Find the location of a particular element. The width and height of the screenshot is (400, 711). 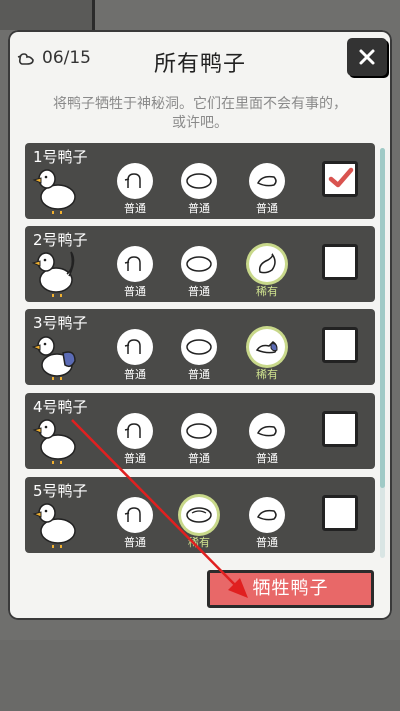

duck-card: 5号鸭子 普通 稀有 普通 is located at coordinates (200, 515).